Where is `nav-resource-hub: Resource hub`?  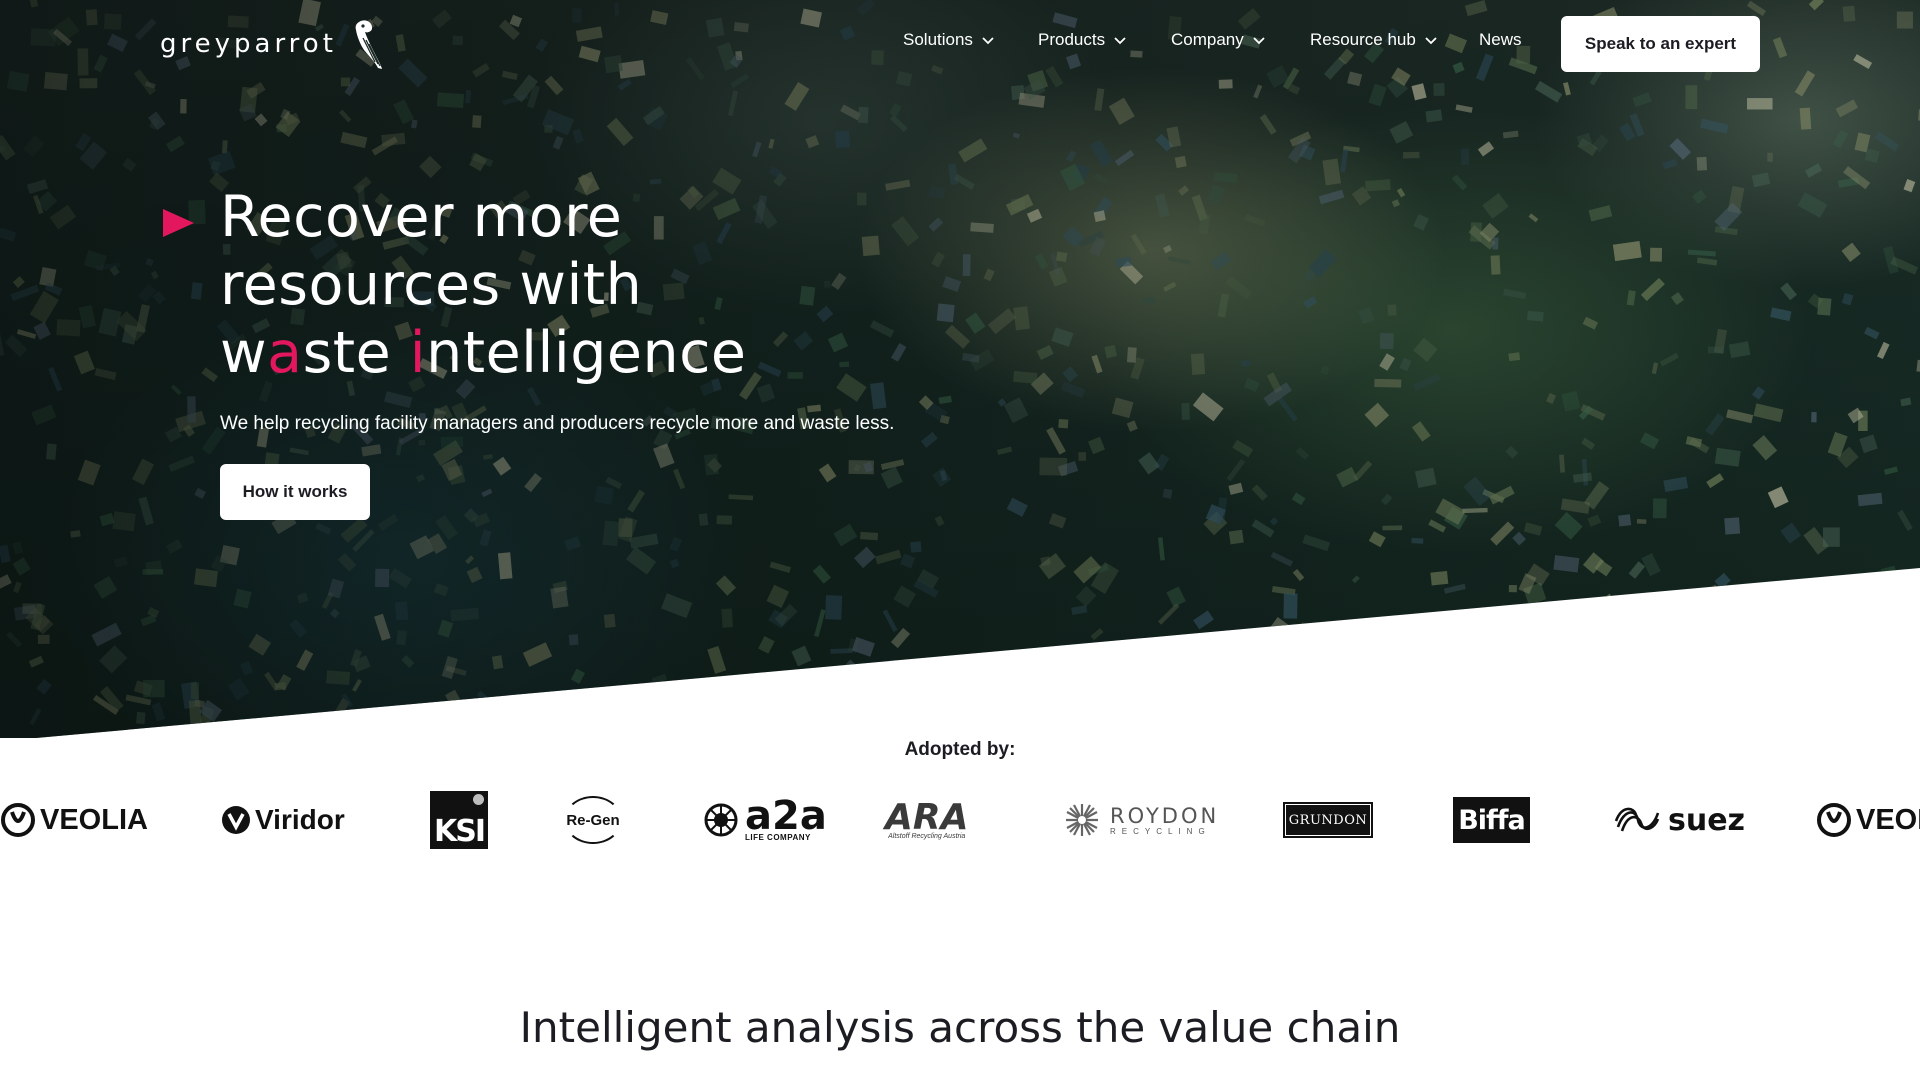 nav-resource-hub: Resource hub is located at coordinates (1374, 40).